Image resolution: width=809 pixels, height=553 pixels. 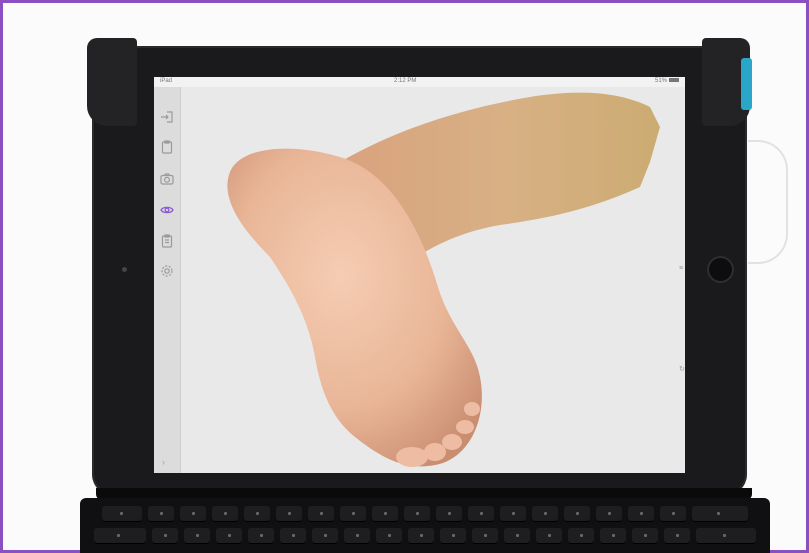 I want to click on eye-icon, so click(x=167, y=210).